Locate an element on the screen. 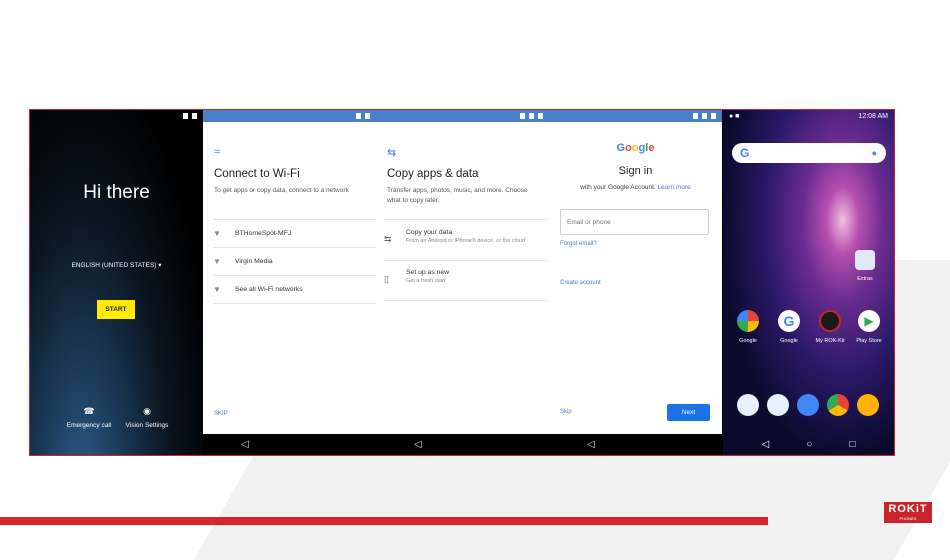  next-button: Next is located at coordinates (688, 412).